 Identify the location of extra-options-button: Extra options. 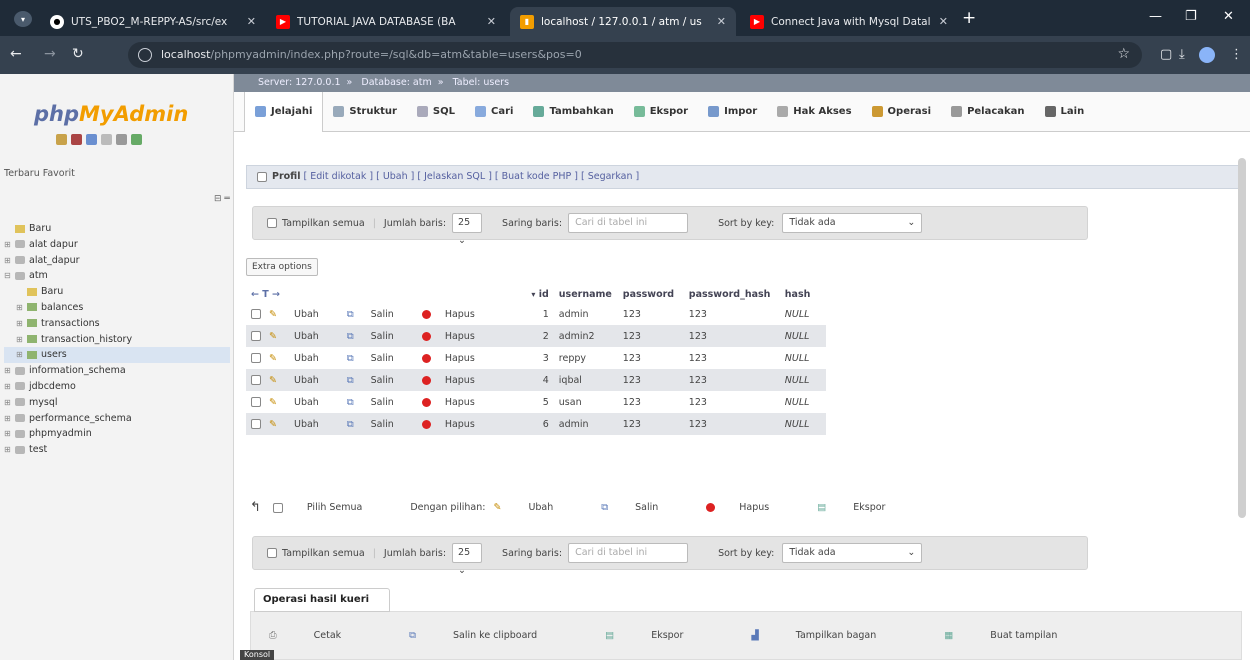
(282, 267).